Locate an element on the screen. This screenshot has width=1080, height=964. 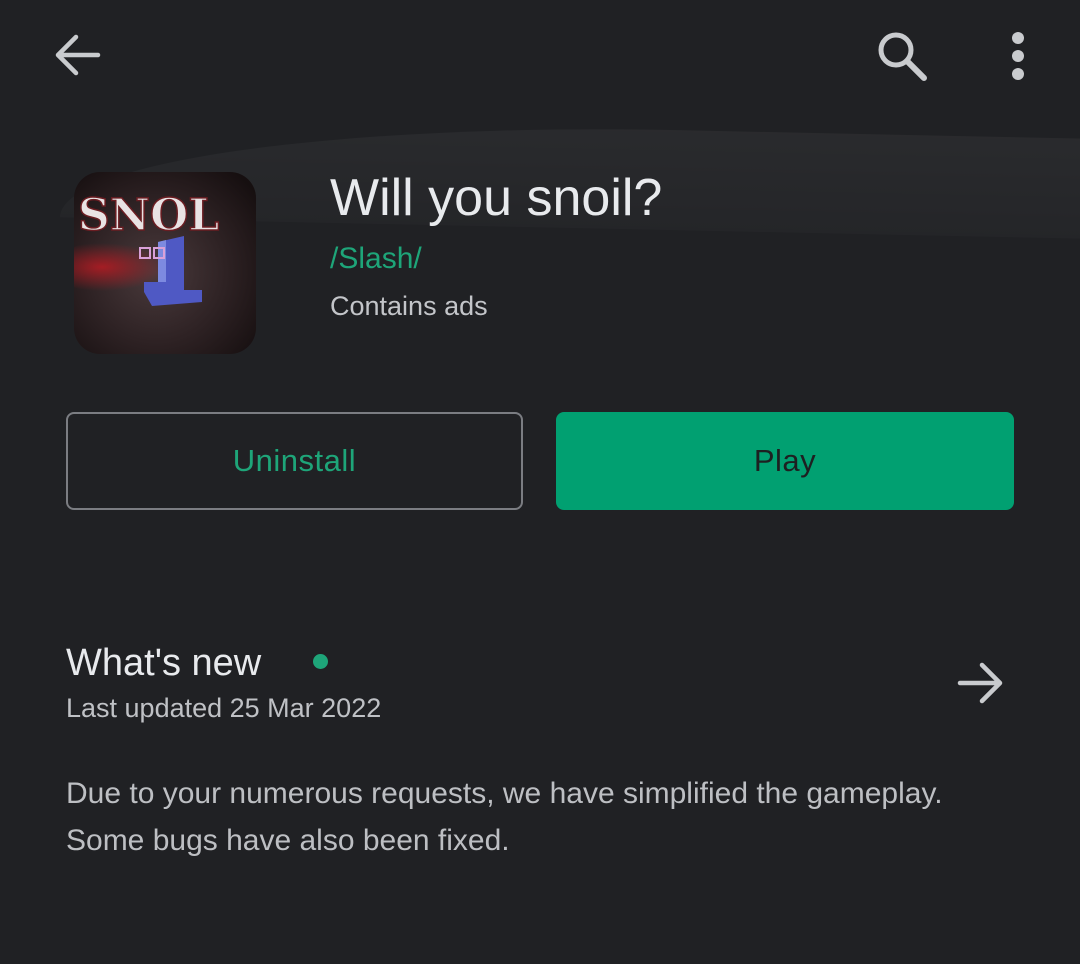
app-icon: SNOL is located at coordinates (165, 263).